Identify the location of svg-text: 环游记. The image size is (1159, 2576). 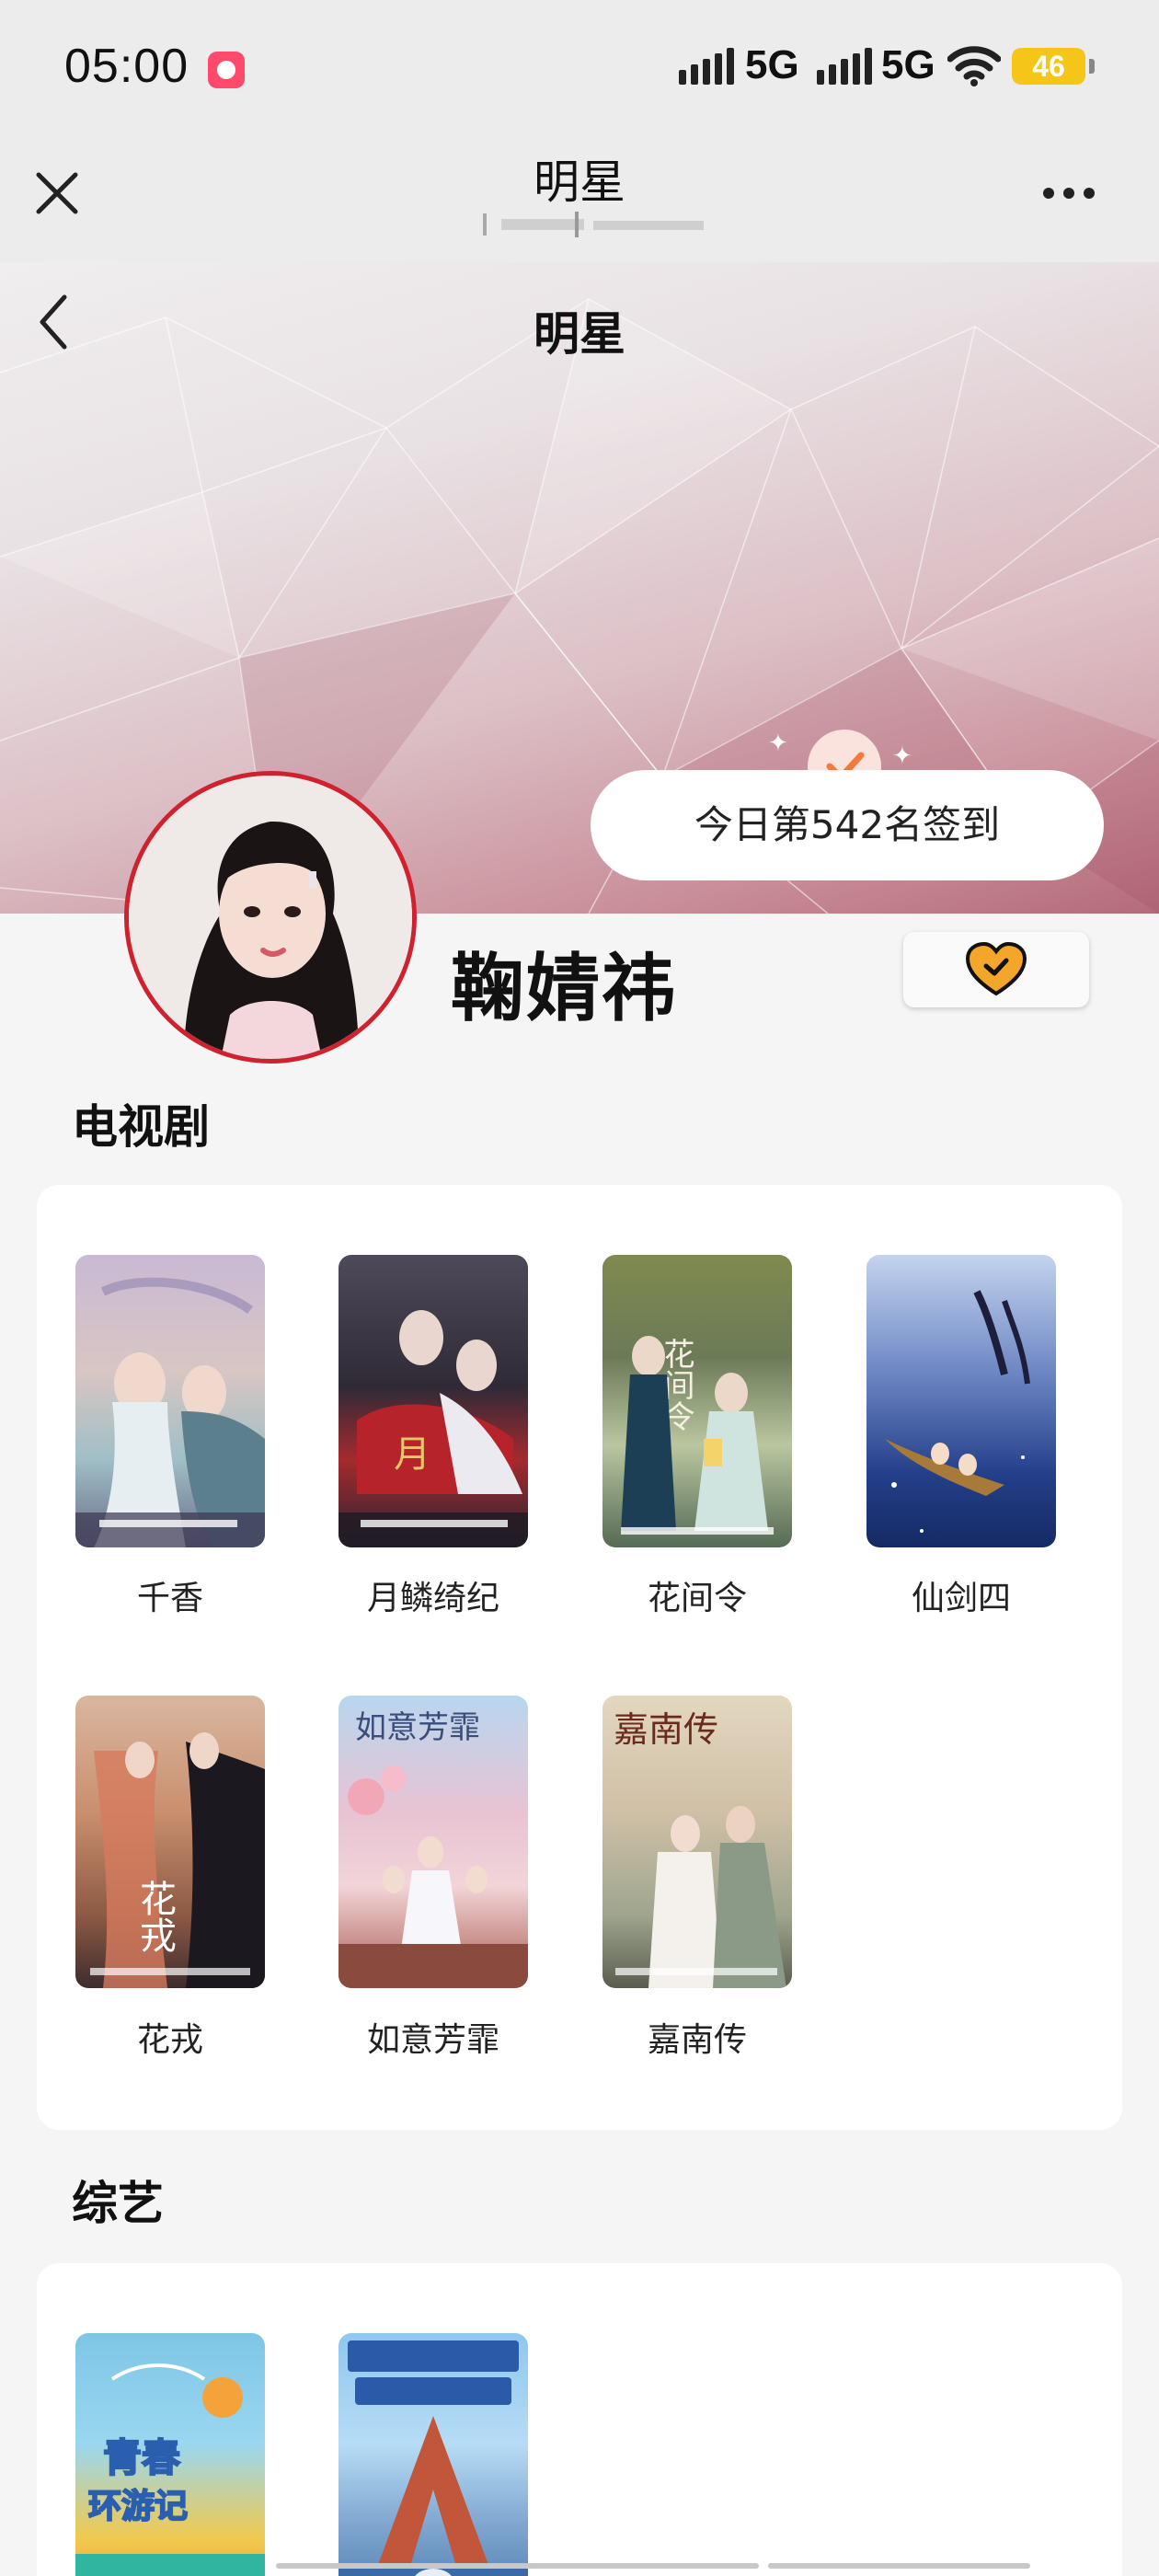
(138, 2506).